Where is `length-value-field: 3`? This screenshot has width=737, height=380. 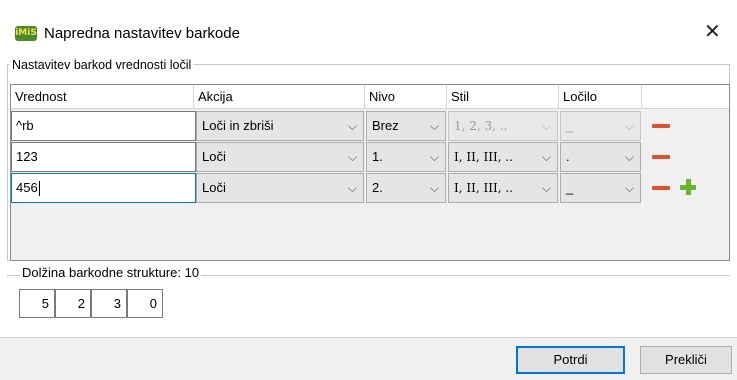
length-value-field: 3 is located at coordinates (109, 303).